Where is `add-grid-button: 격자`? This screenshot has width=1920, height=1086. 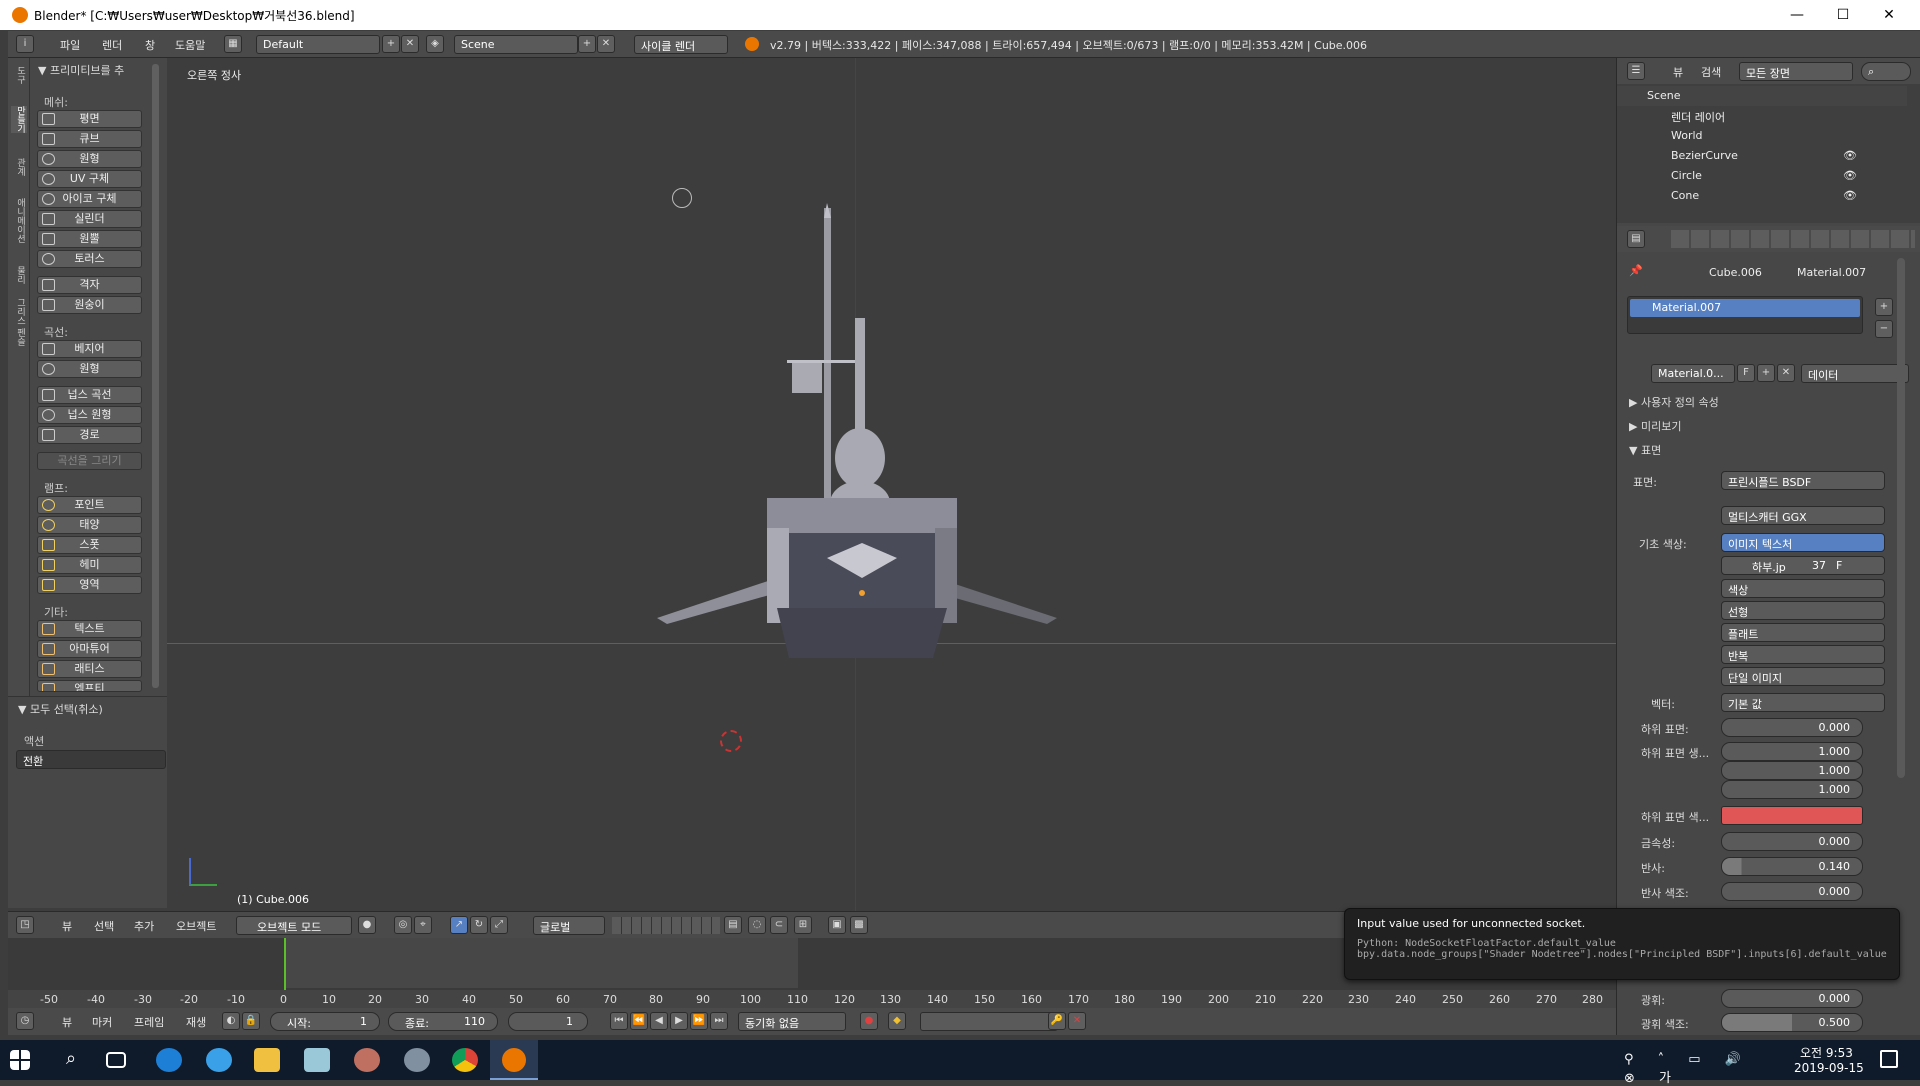
add-grid-button: 격자 is located at coordinates (89, 285).